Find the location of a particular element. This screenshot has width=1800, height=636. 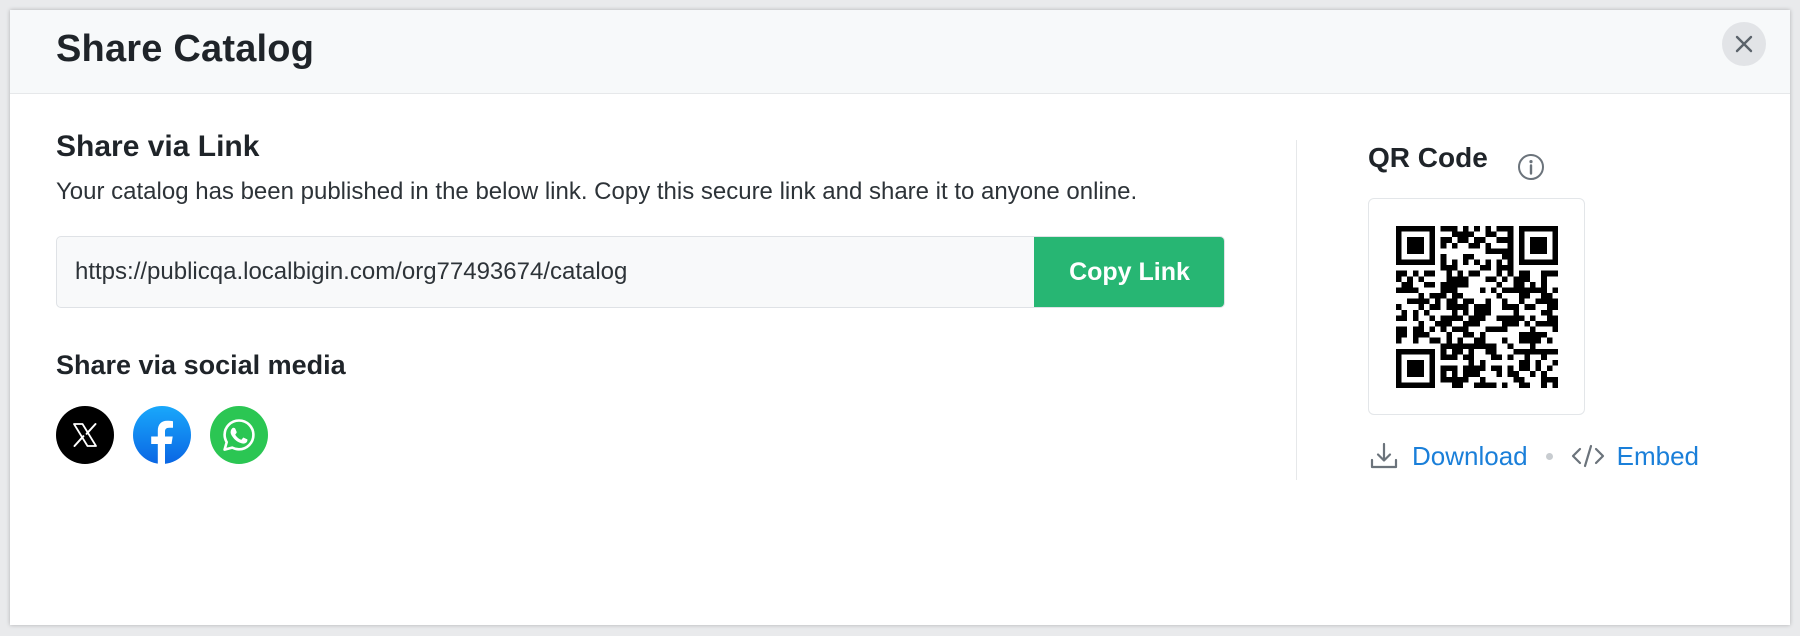

section-divider is located at coordinates (1296, 310).